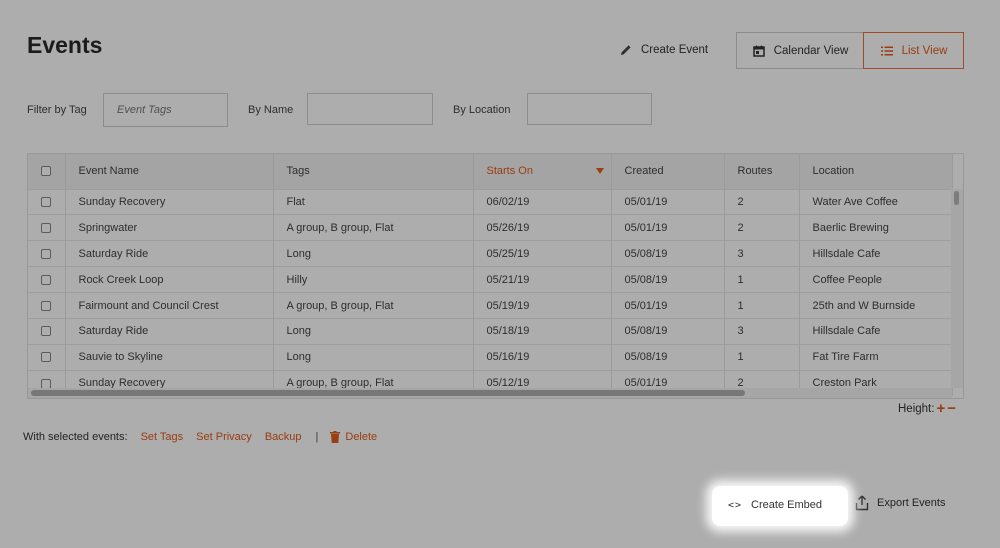 This screenshot has width=1000, height=548. What do you see at coordinates (388, 393) in the screenshot?
I see `horizontal-scroll-thumb` at bounding box center [388, 393].